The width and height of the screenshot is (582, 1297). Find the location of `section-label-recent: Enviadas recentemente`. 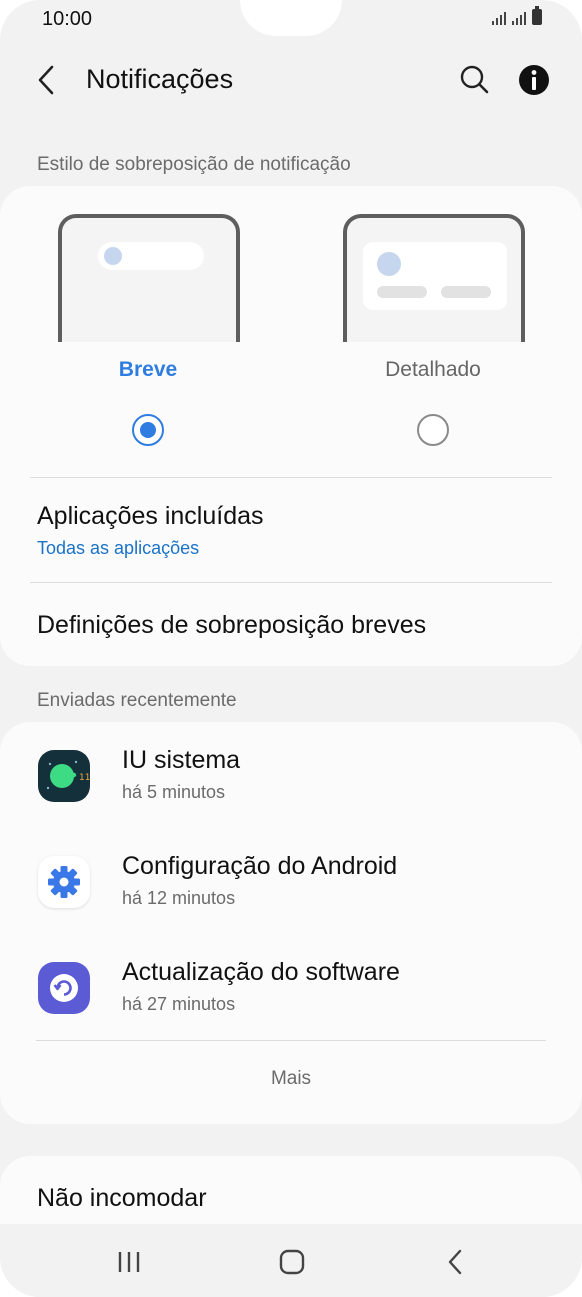

section-label-recent: Enviadas recentemente is located at coordinates (137, 700).